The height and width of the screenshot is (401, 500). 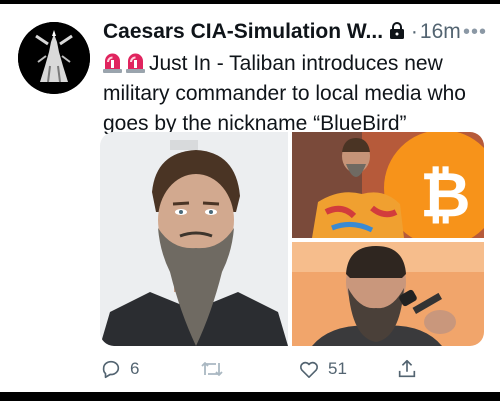 I want to click on tweet-actions: 6 51, so click(x=292, y=369).